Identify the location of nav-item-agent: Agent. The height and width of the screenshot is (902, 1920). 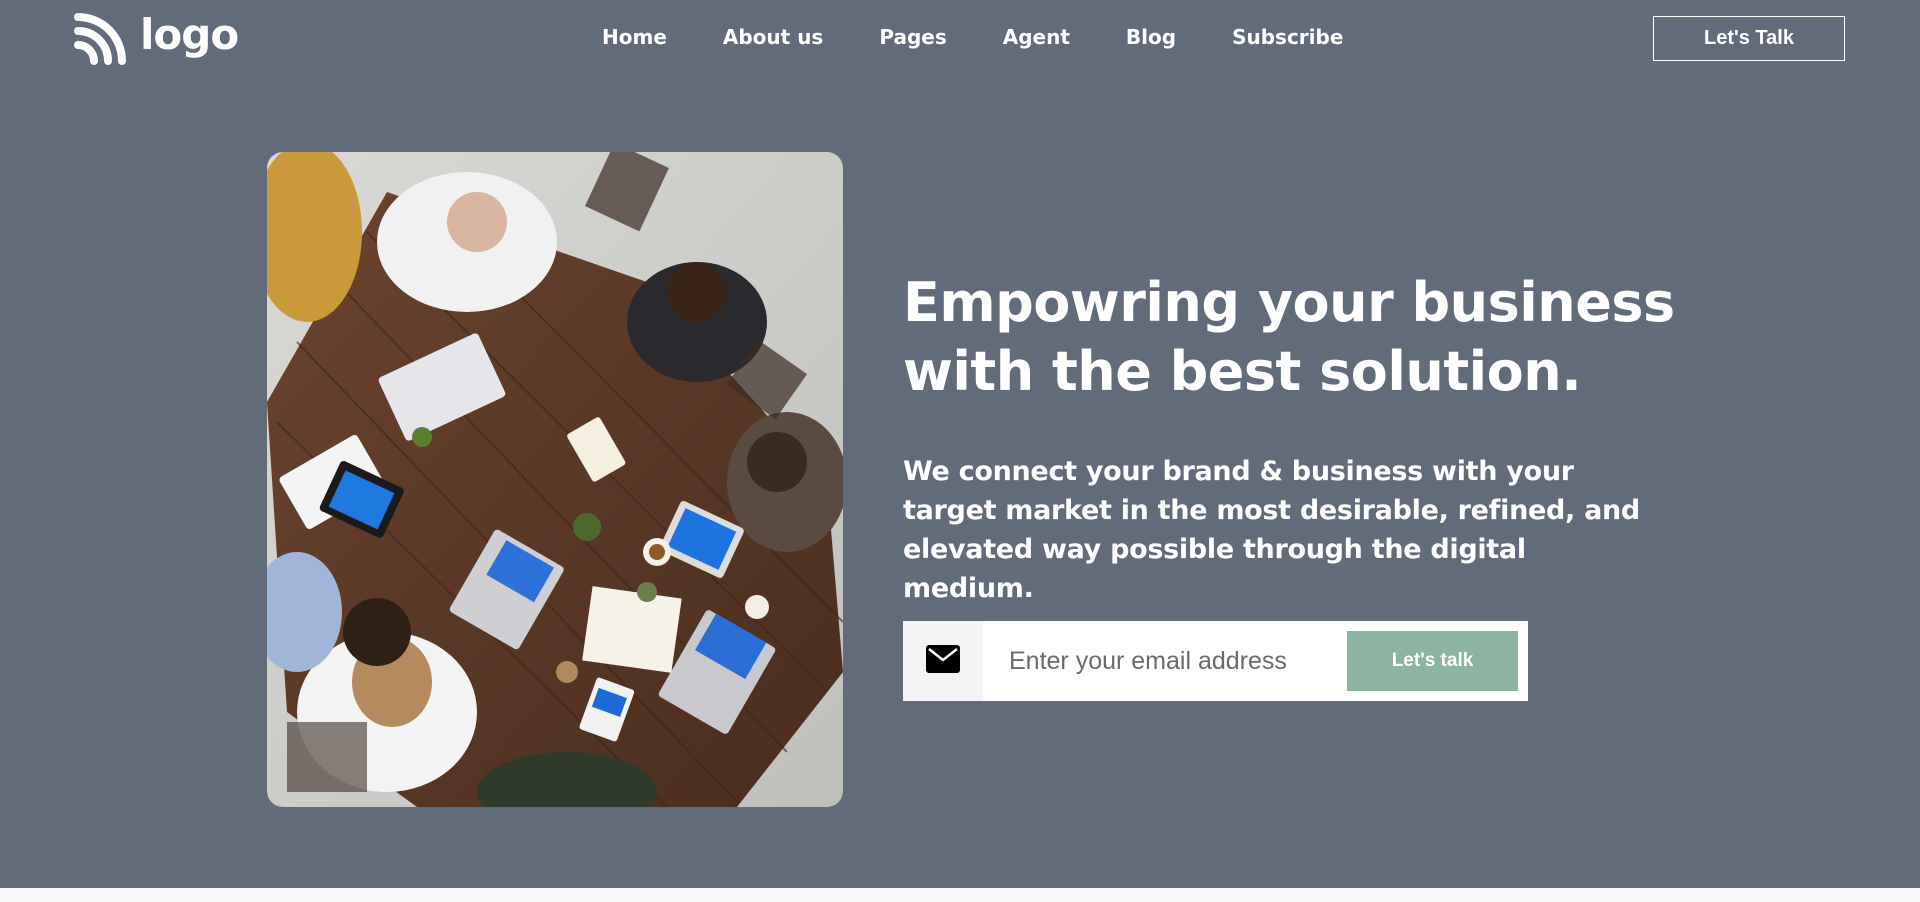
(1036, 37).